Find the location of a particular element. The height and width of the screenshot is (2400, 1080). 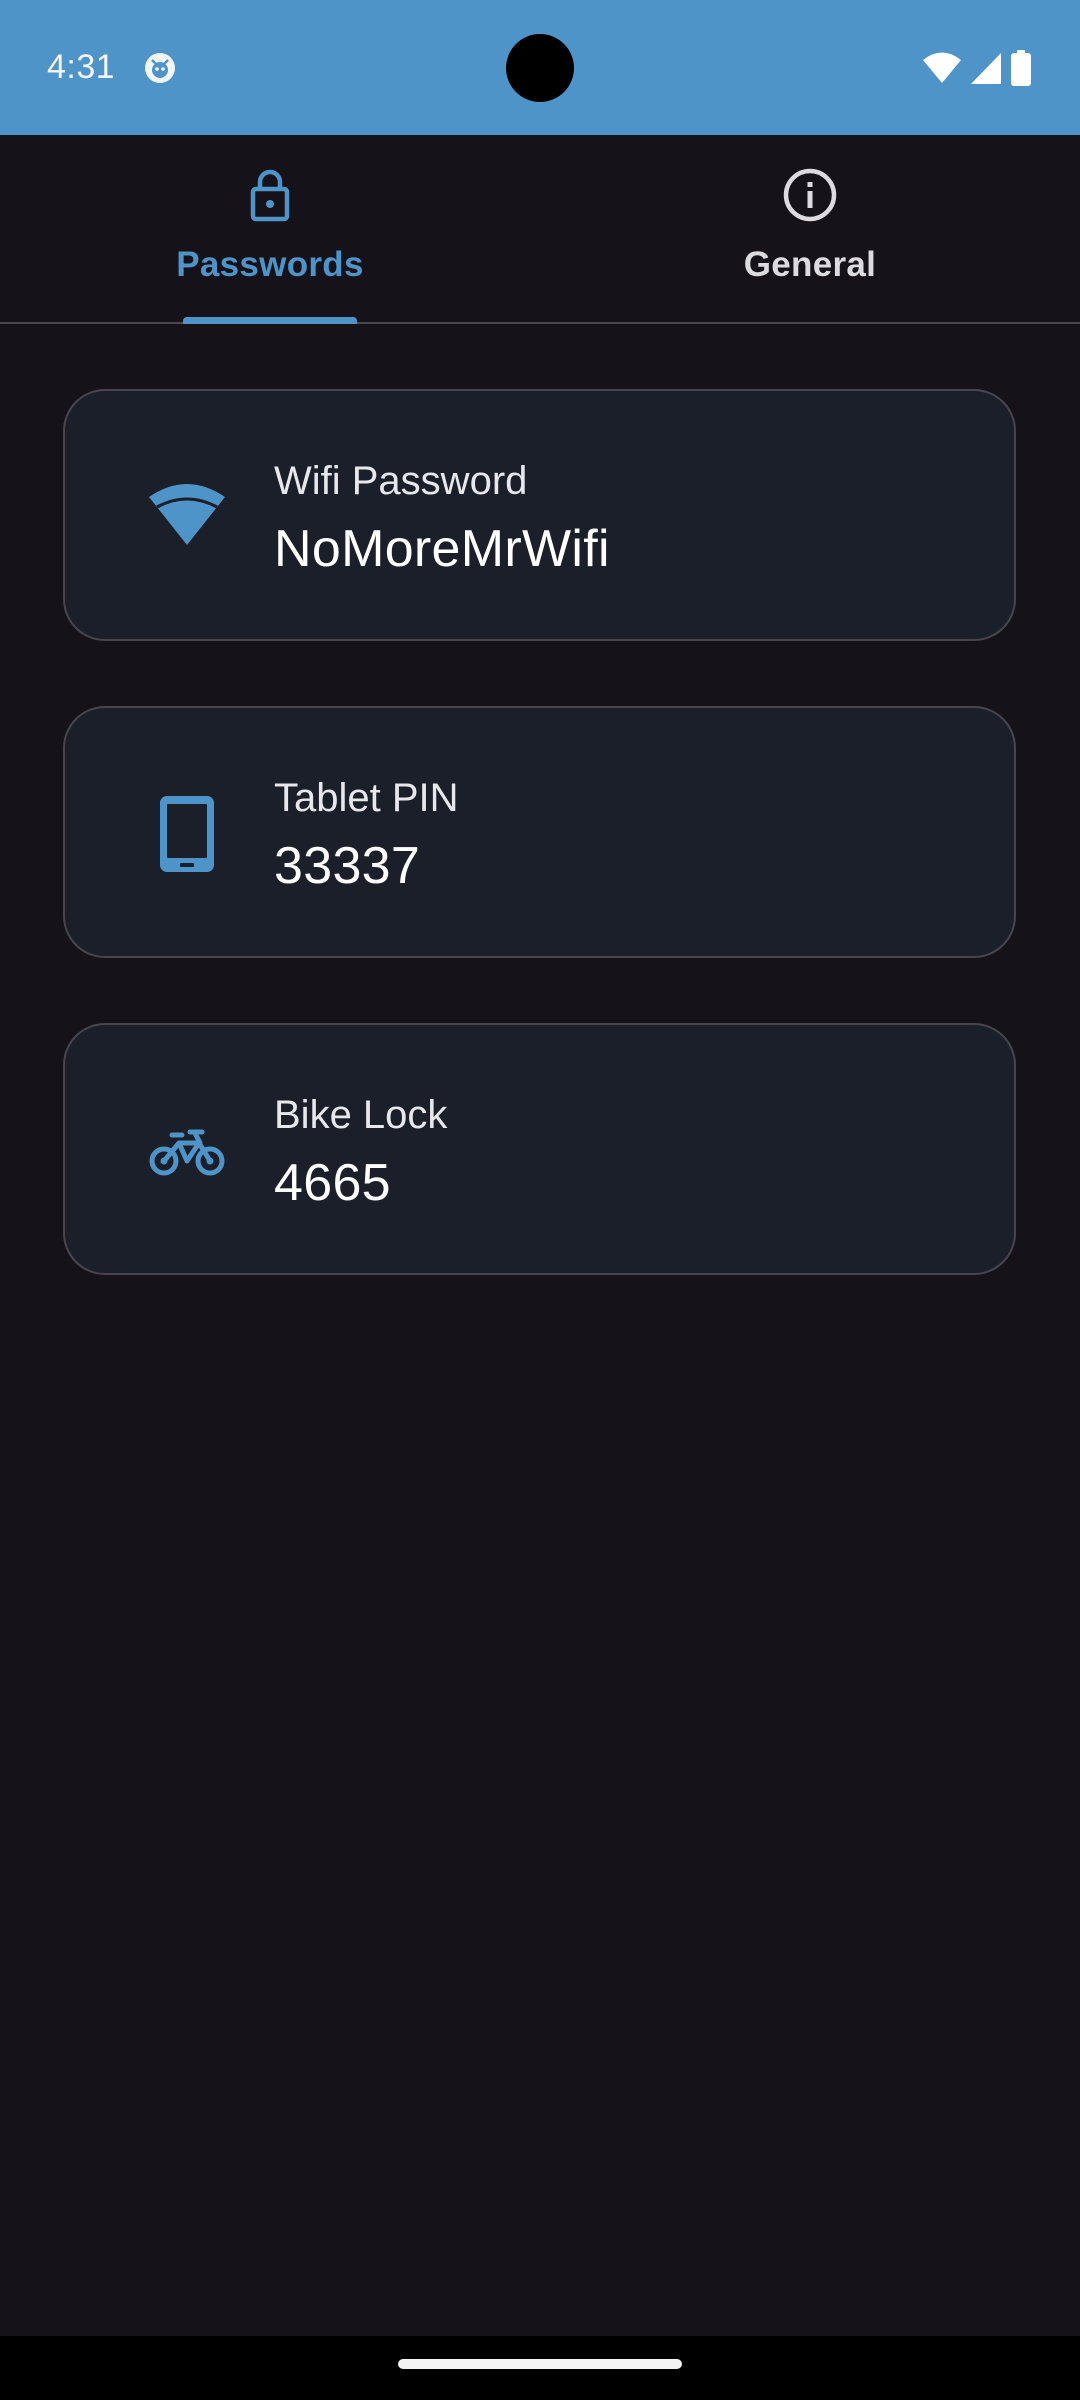

bike-icon is located at coordinates (187, 1152).